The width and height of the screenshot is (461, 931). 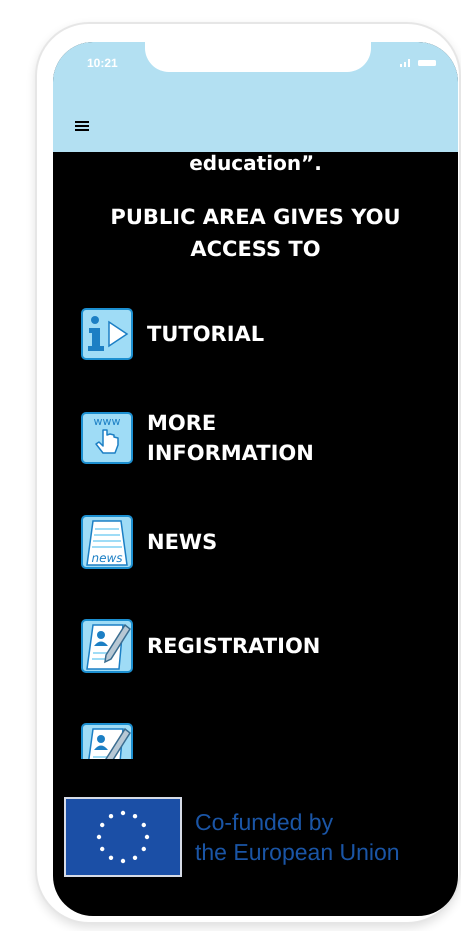 What do you see at coordinates (82, 126) in the screenshot?
I see `menu-icon` at bounding box center [82, 126].